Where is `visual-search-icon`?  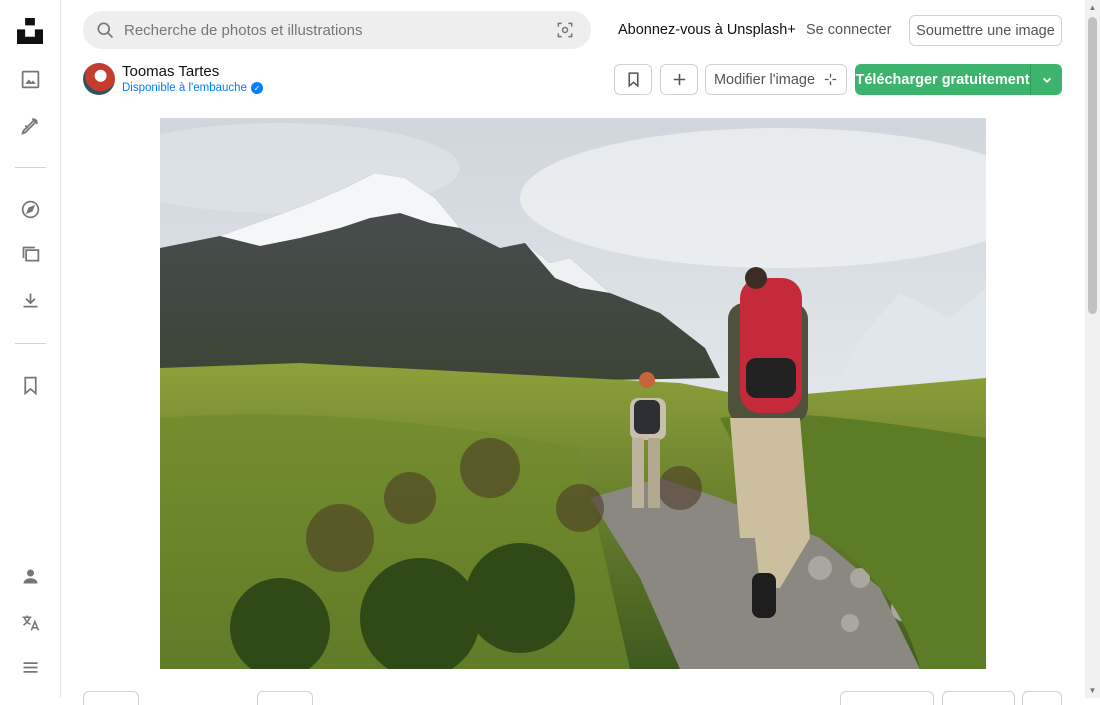
visual-search-icon is located at coordinates (565, 30).